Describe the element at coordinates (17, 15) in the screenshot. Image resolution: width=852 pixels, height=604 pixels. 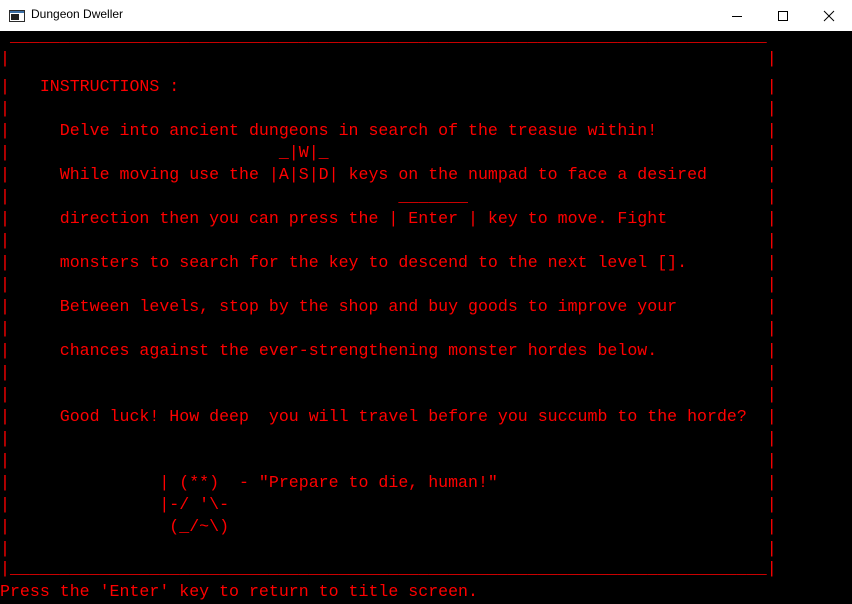
I see `console-app-icon` at that location.